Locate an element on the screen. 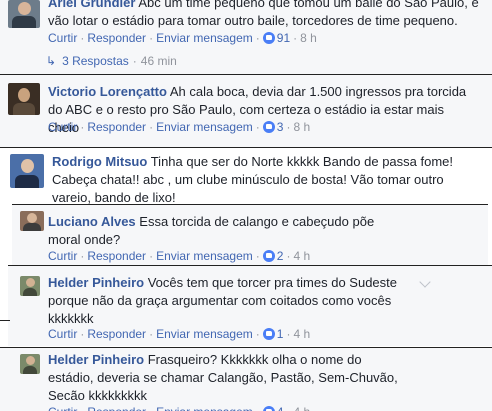 The height and width of the screenshot is (411, 492). comment-actions: Curtir · Responder · Enviar mensagem · 91 · 8 h is located at coordinates (182, 38).